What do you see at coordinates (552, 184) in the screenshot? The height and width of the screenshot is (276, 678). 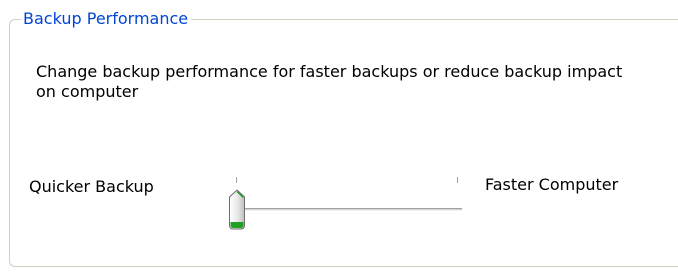 I see `faster-computer-label: Faster Computer` at bounding box center [552, 184].